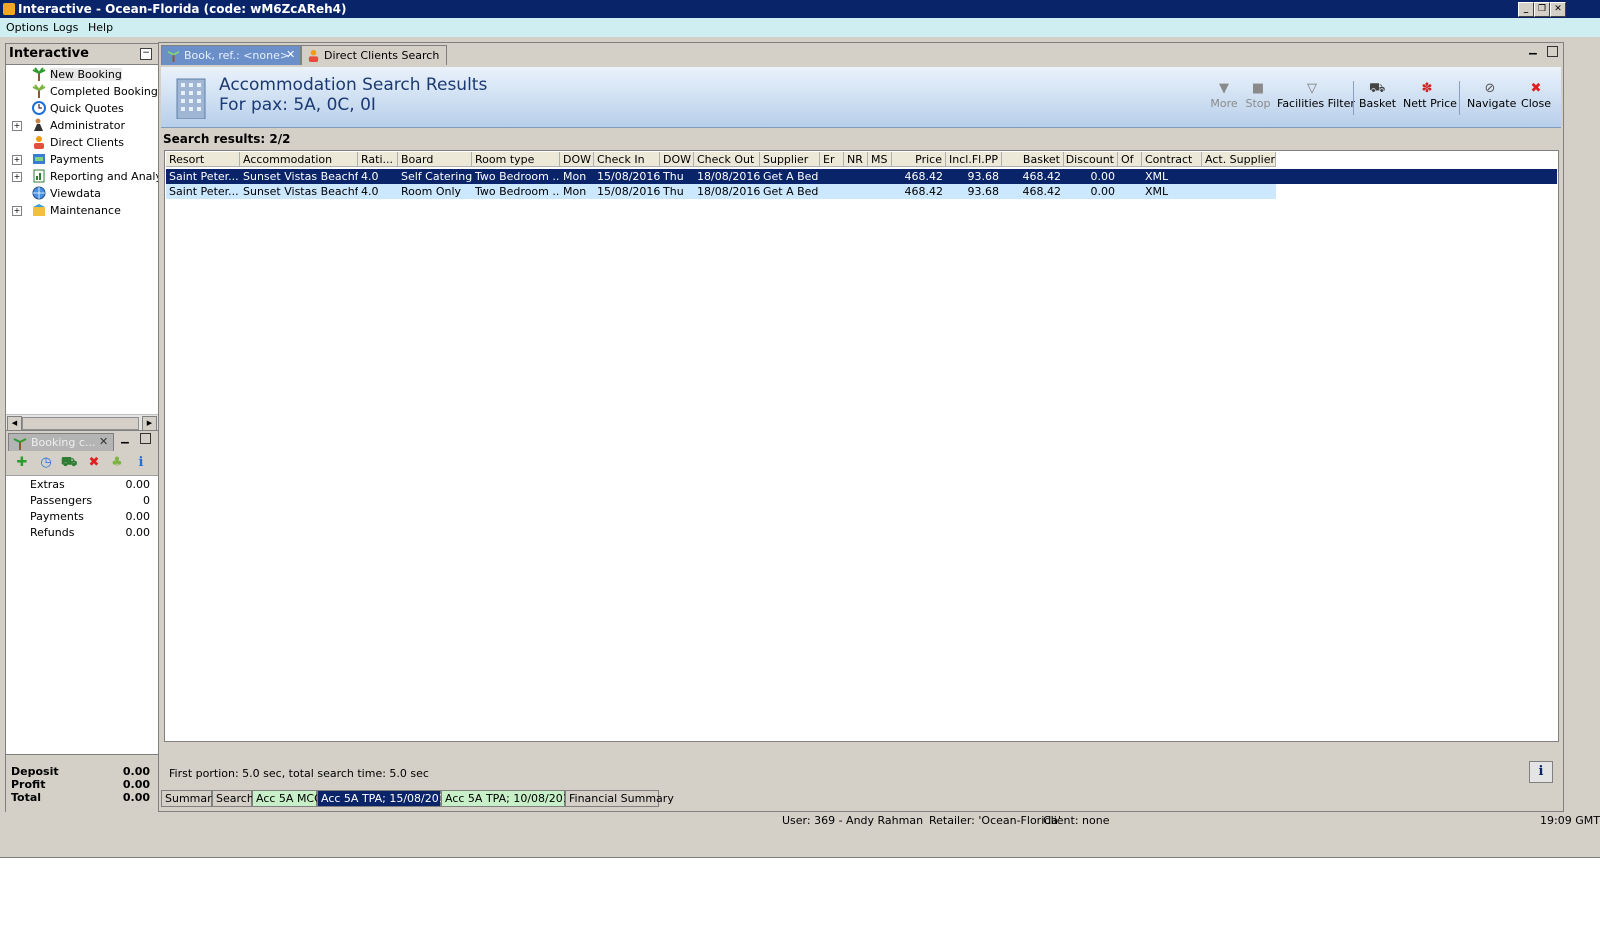 The image size is (1600, 927). I want to click on summary-label: Extras, so click(47, 484).